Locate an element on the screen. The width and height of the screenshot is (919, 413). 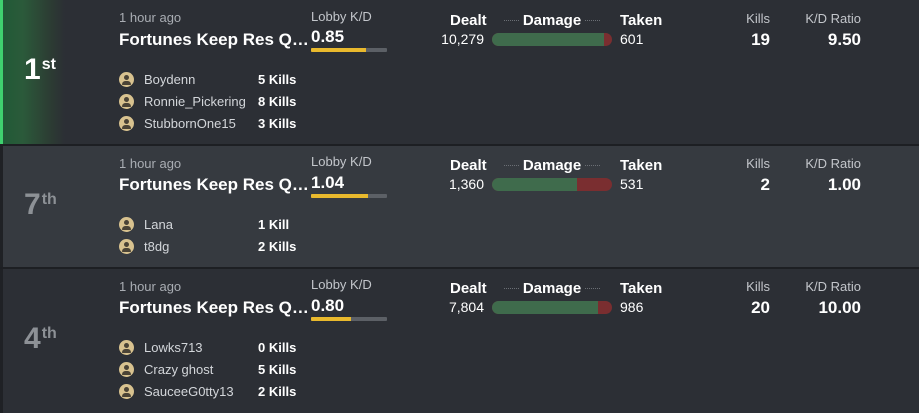
lobby-kd-value: 0.85 is located at coordinates (328, 36).